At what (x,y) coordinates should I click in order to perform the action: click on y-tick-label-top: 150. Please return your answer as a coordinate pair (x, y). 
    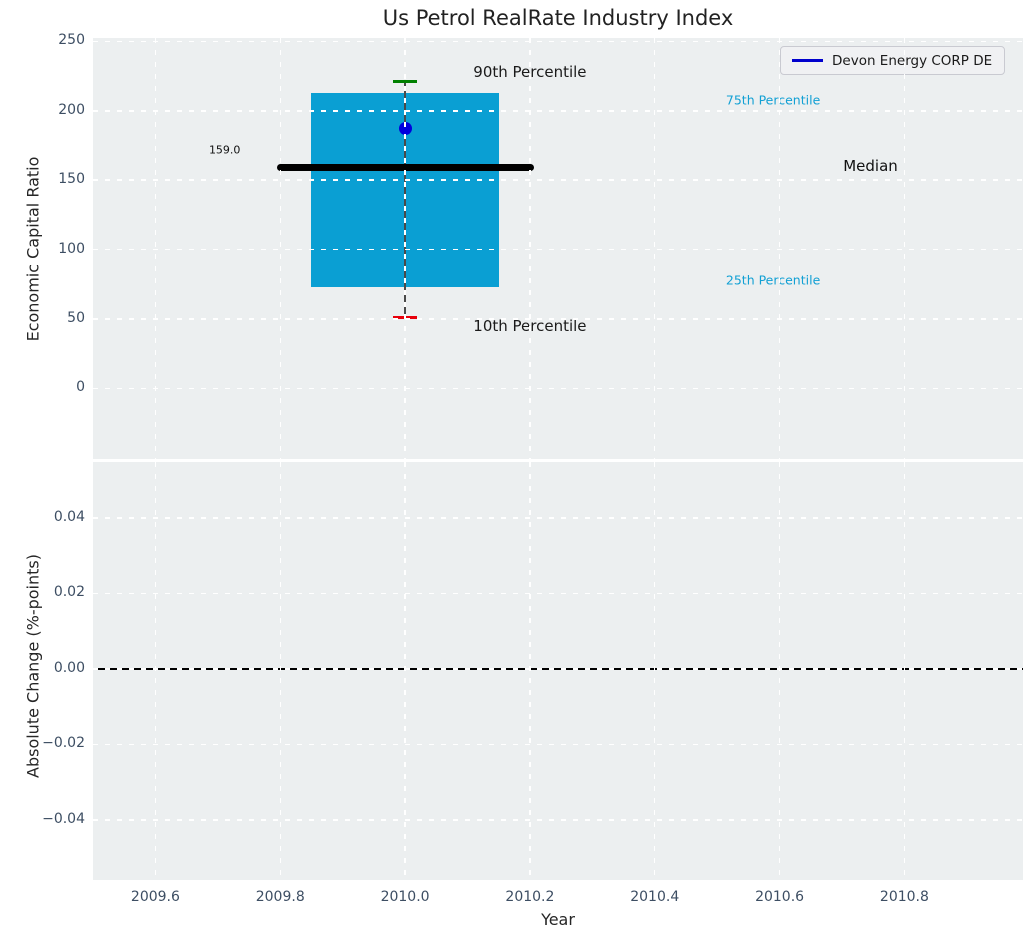
    Looking at the image, I should click on (71, 179).